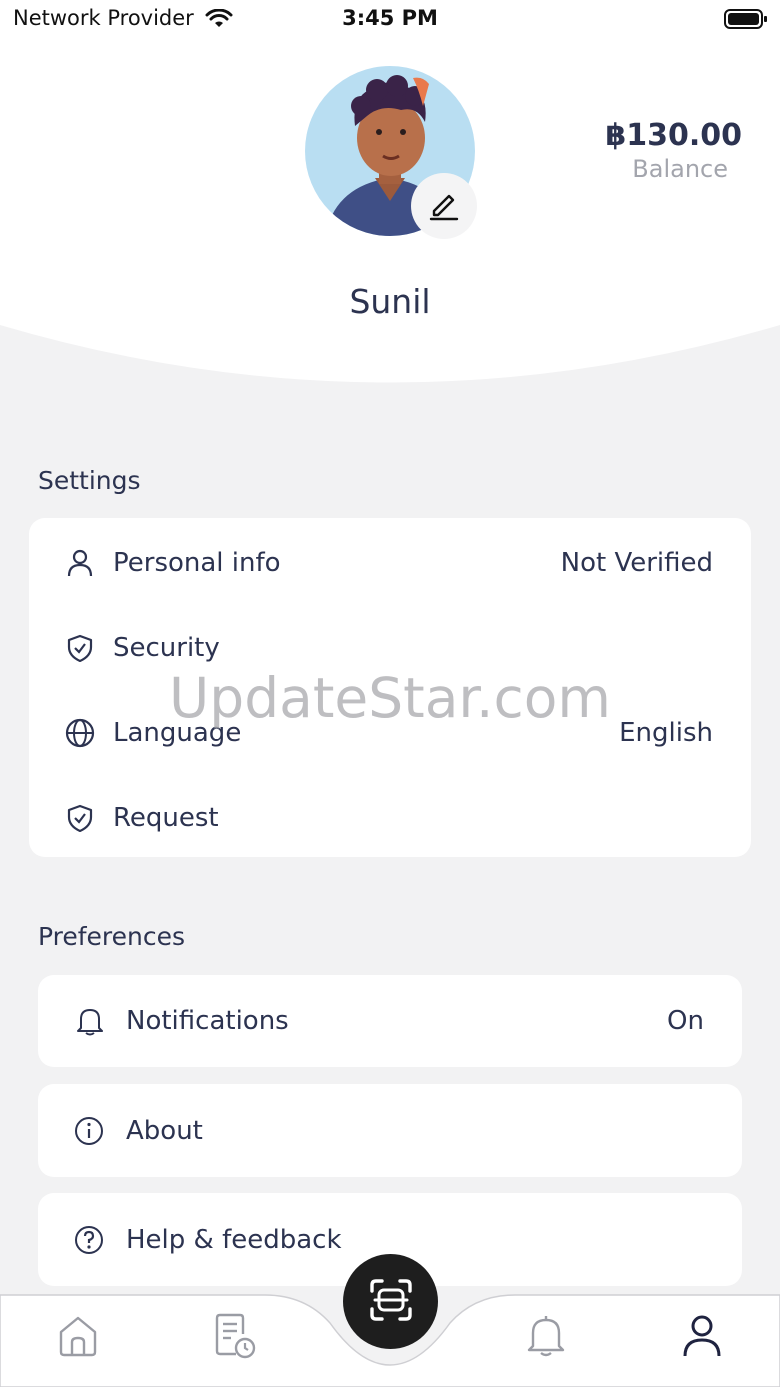 This screenshot has width=780, height=1387. I want to click on settings-item-request: Request, so click(390, 817).